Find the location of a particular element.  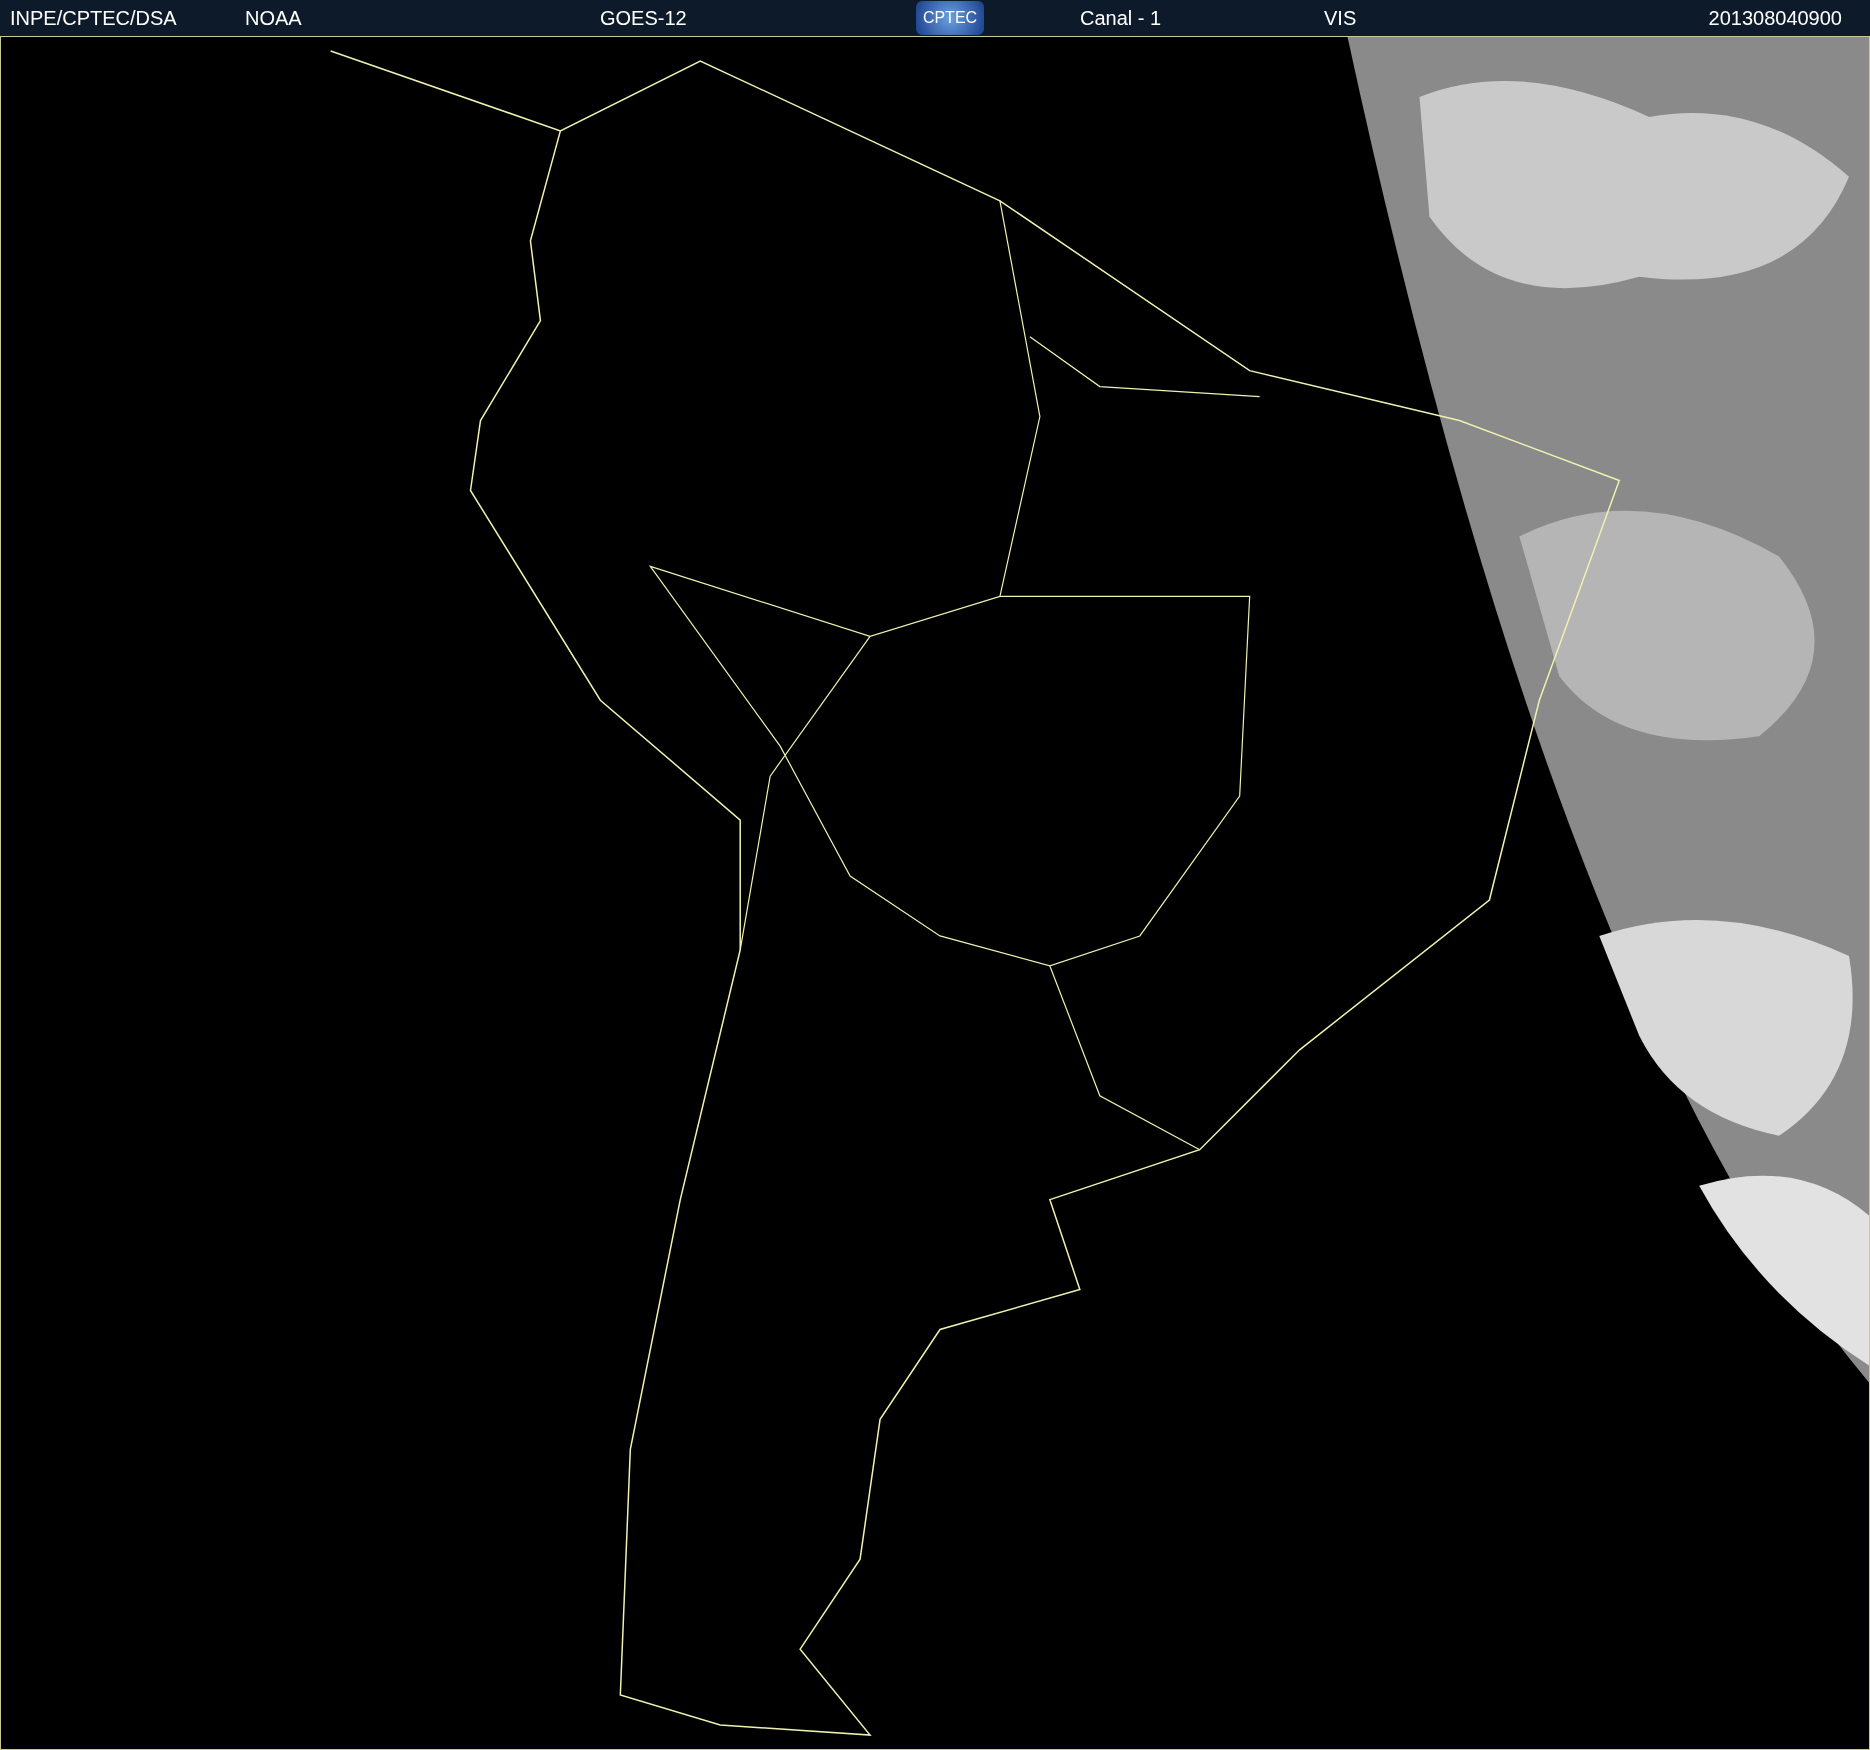

agency-label: NOAA is located at coordinates (274, 18).